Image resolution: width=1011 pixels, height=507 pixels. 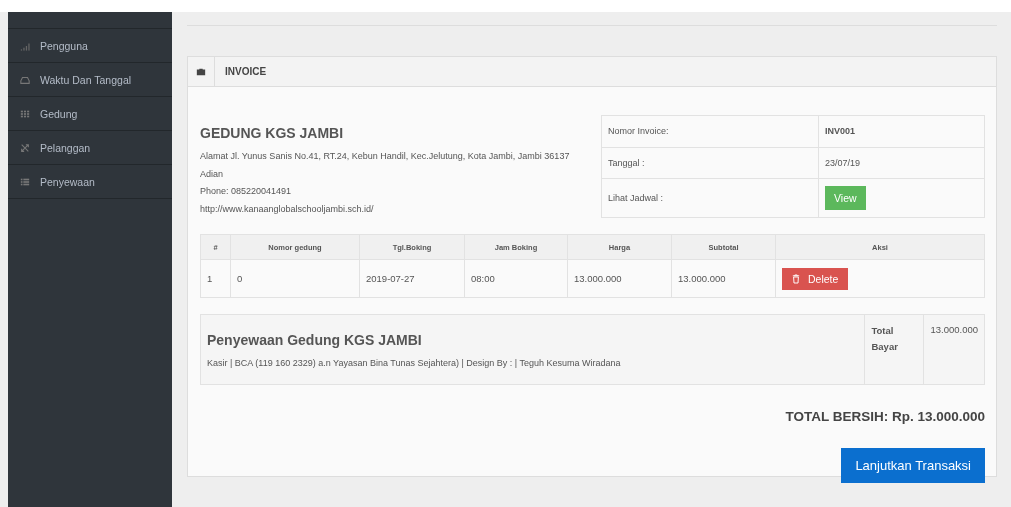 I want to click on table-cell: 1, so click(x=215, y=278).